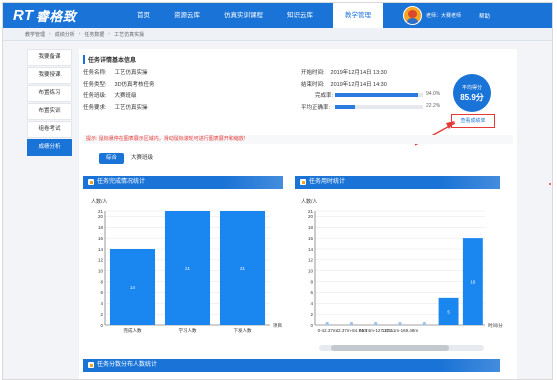 This screenshot has height=380, width=557. Describe the element at coordinates (473, 282) in the screenshot. I see `bar-value-label: 16` at that location.